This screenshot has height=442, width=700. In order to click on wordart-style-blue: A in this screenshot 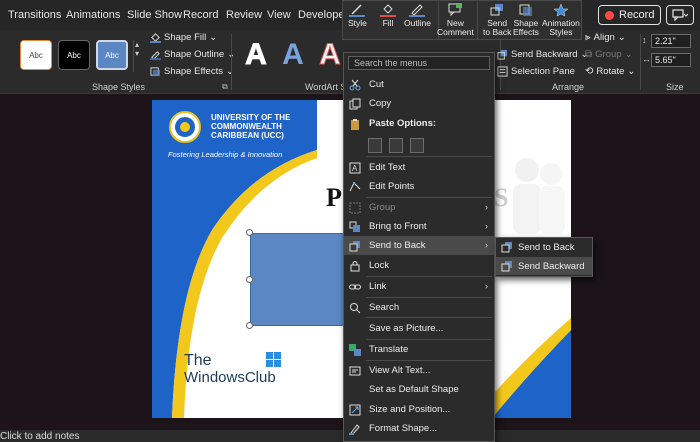, I will do `click(293, 55)`.